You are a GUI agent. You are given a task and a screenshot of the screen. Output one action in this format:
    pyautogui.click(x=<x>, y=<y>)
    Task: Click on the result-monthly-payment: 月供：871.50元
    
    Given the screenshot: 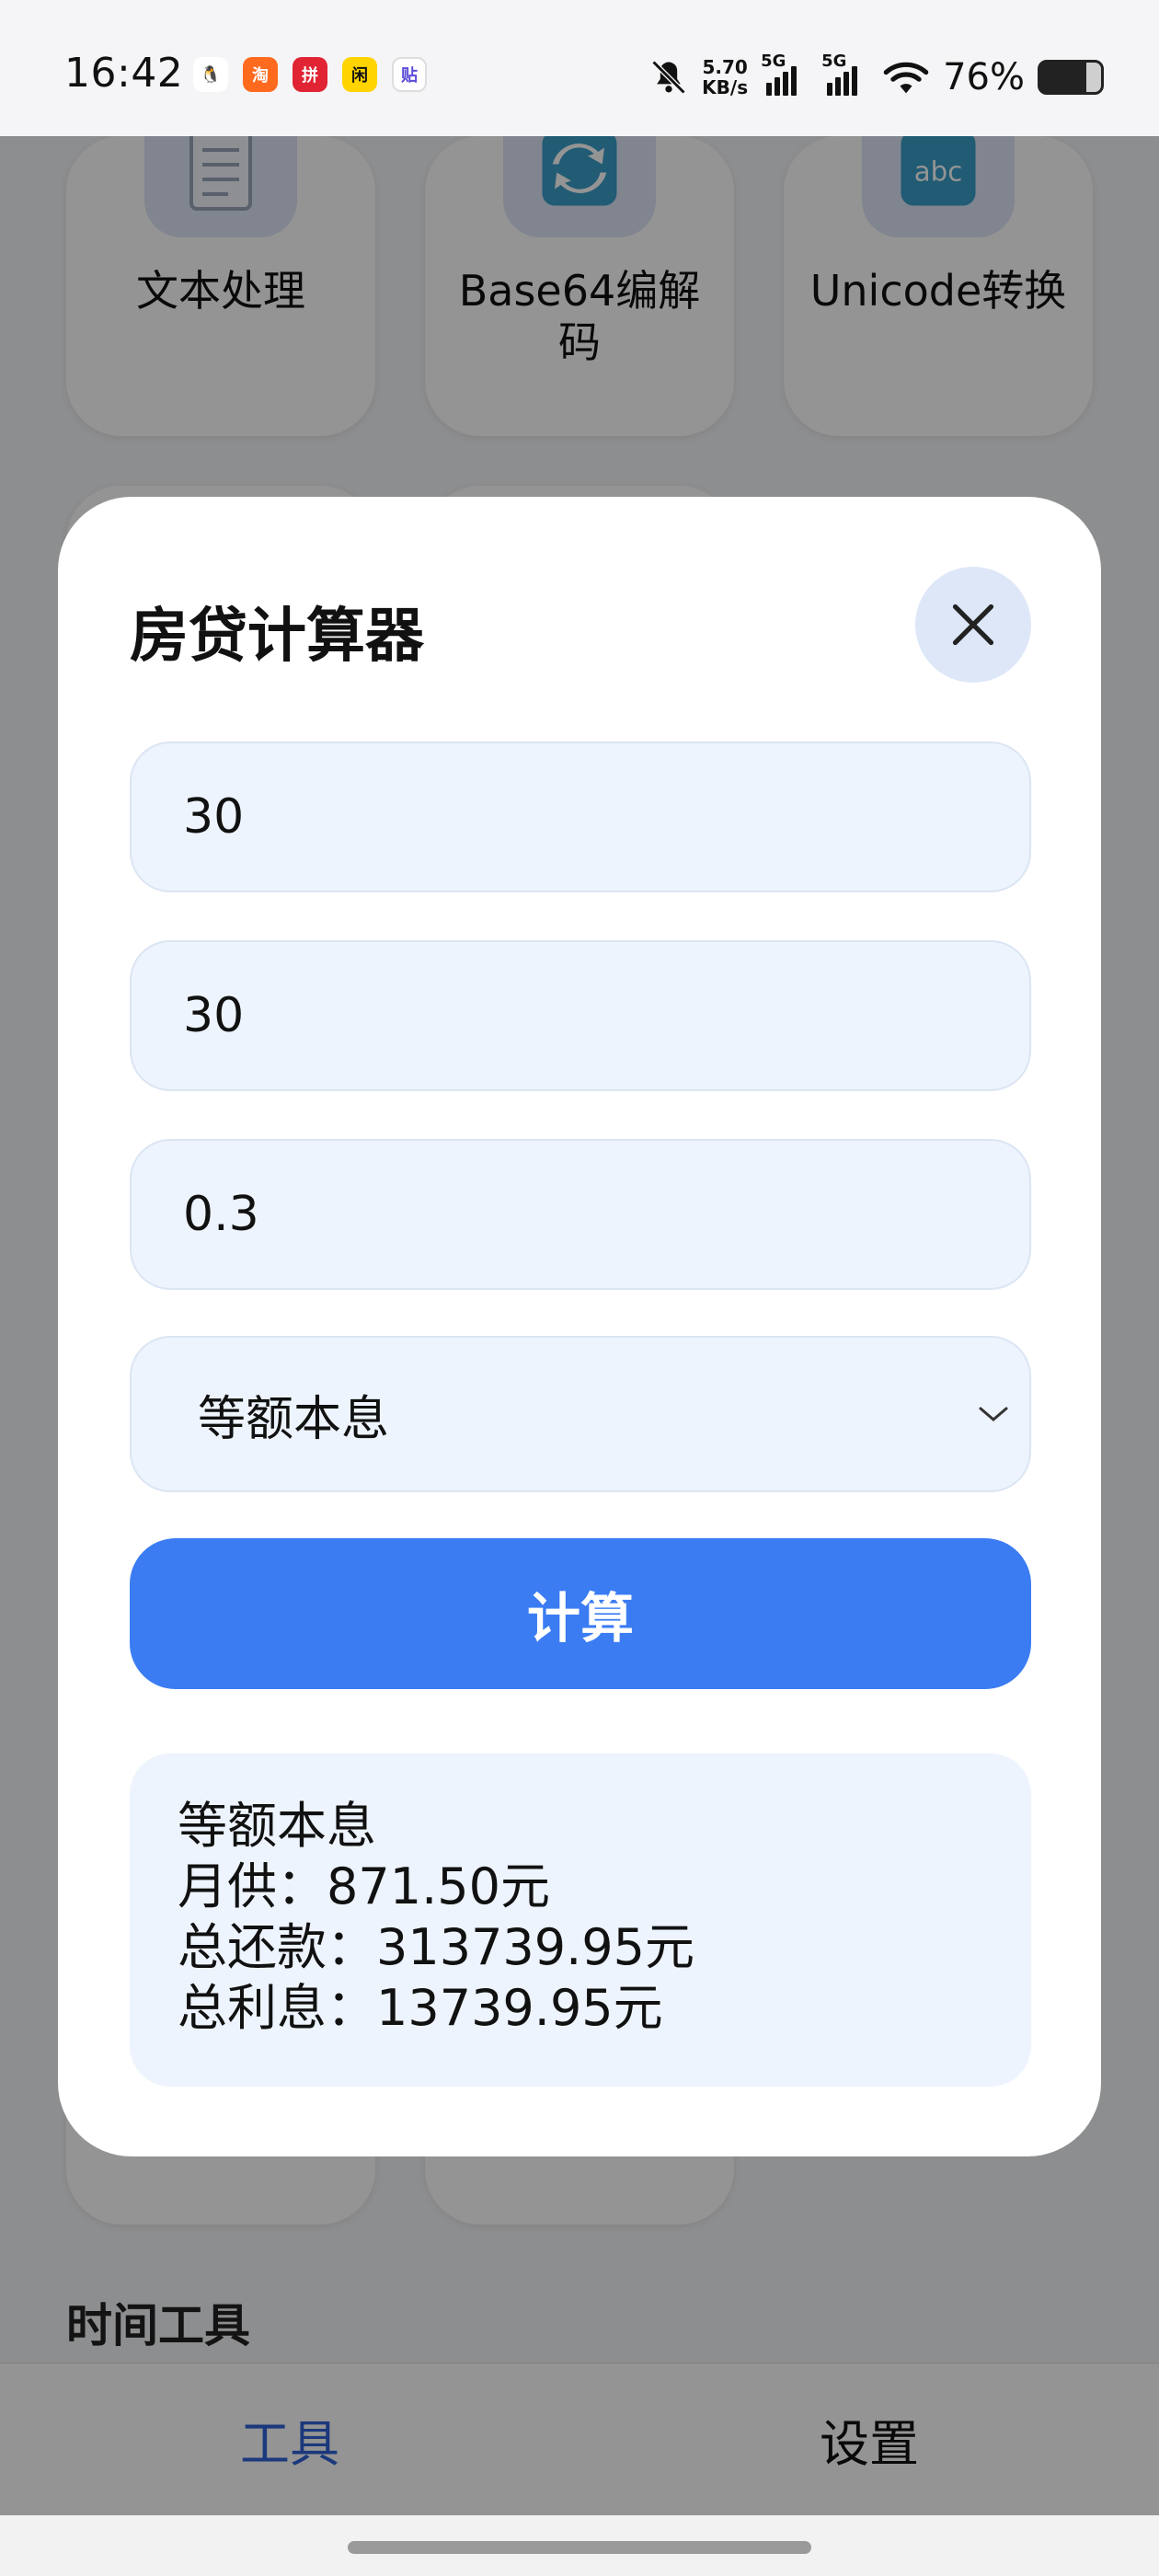 What is the action you would take?
    pyautogui.click(x=364, y=1886)
    